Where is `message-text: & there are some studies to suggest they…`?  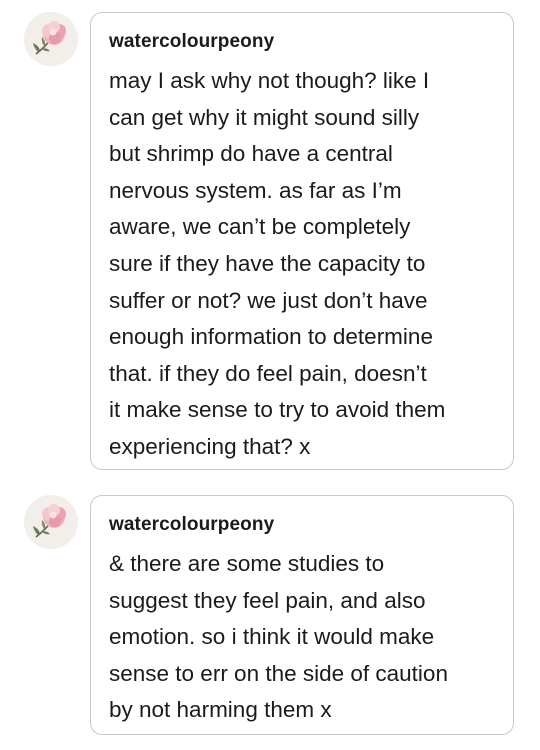 message-text: & there are some studies to suggest they… is located at coordinates (278, 637).